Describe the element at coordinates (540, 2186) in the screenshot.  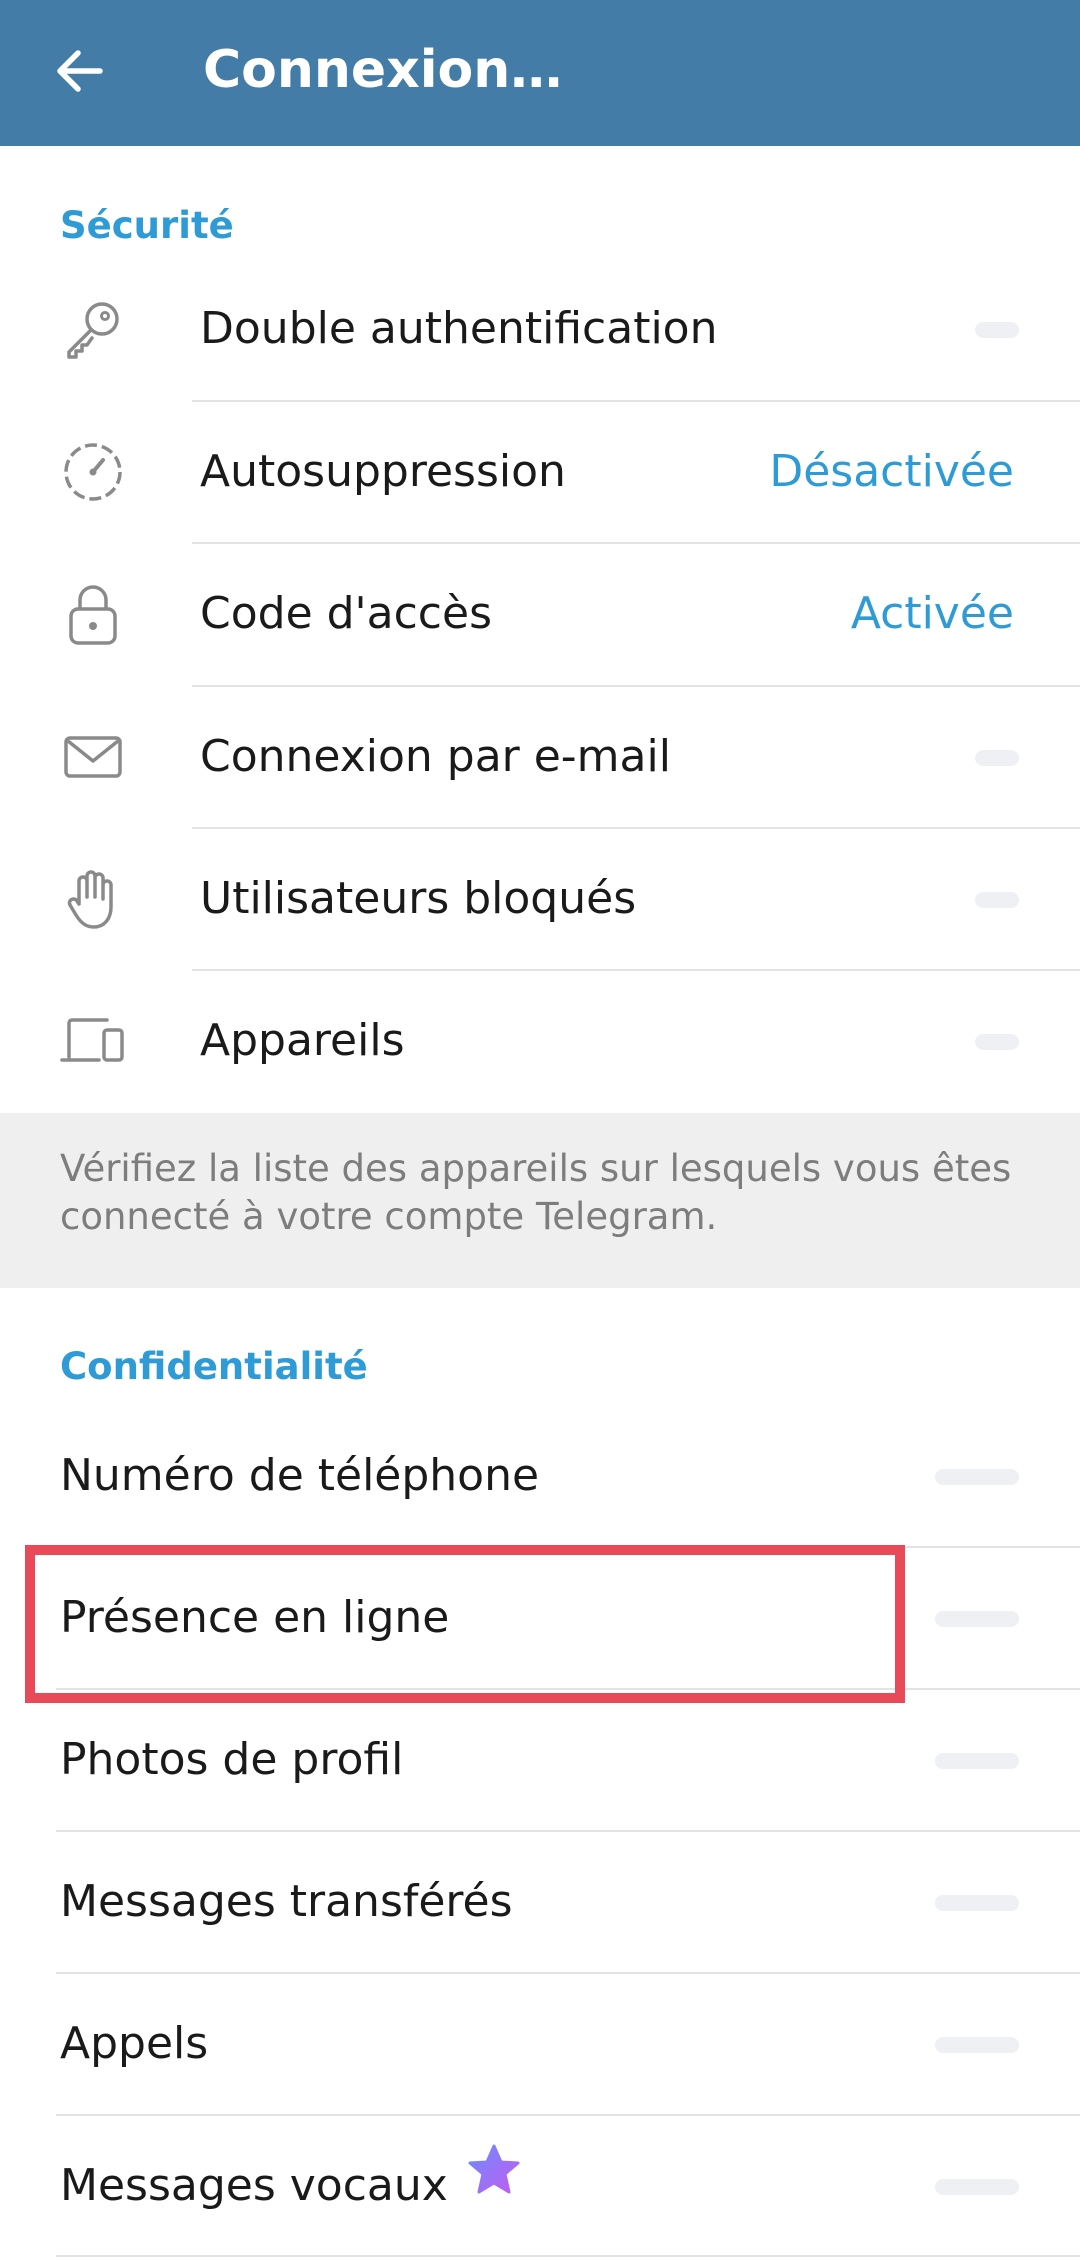
I see `row-voice-messages: Messages vocaux` at that location.